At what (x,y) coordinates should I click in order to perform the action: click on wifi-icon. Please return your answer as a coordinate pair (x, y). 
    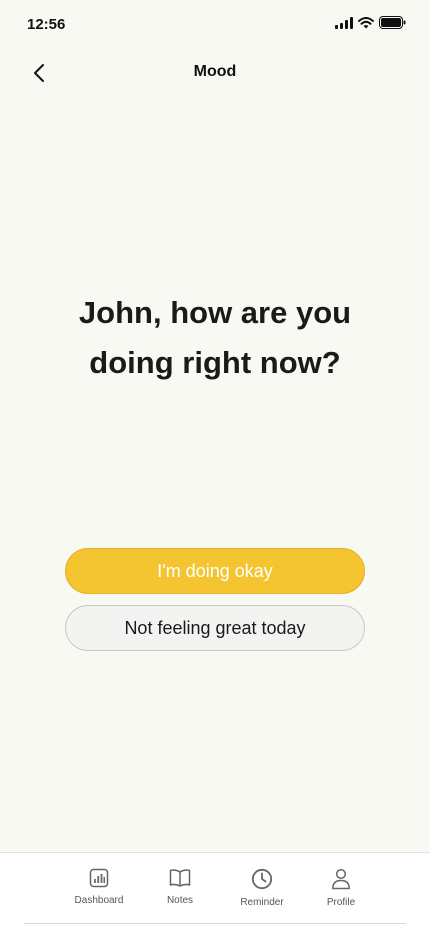
    Looking at the image, I should click on (366, 22).